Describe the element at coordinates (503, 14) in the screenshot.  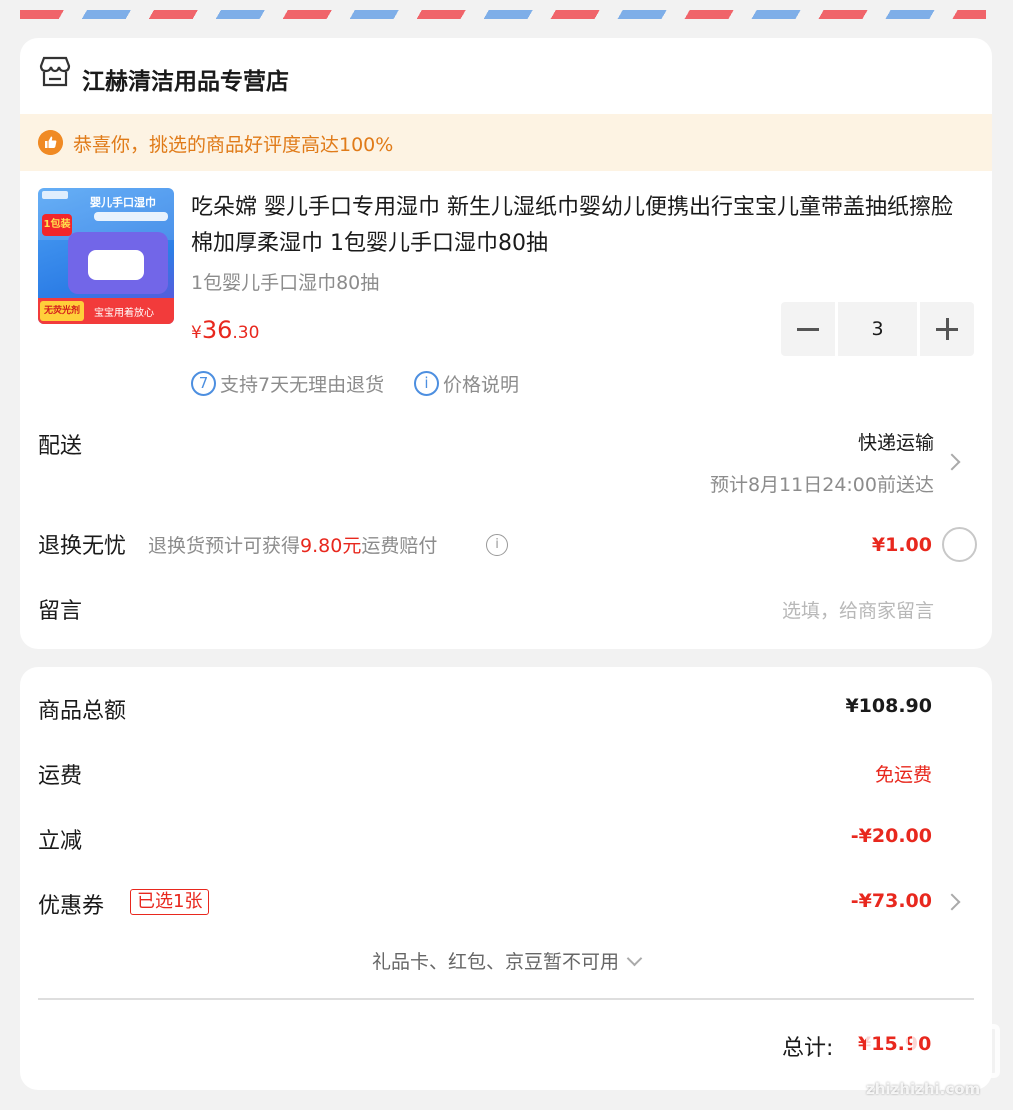
I see `airmail-border` at that location.